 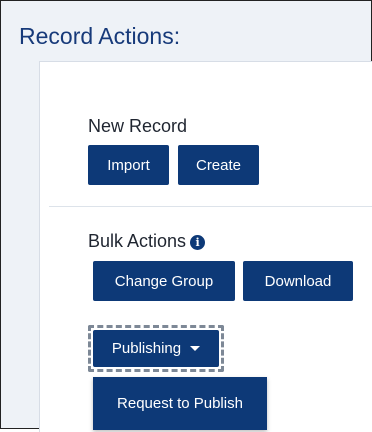 I want to click on new-record-label: New Record, so click(x=138, y=126).